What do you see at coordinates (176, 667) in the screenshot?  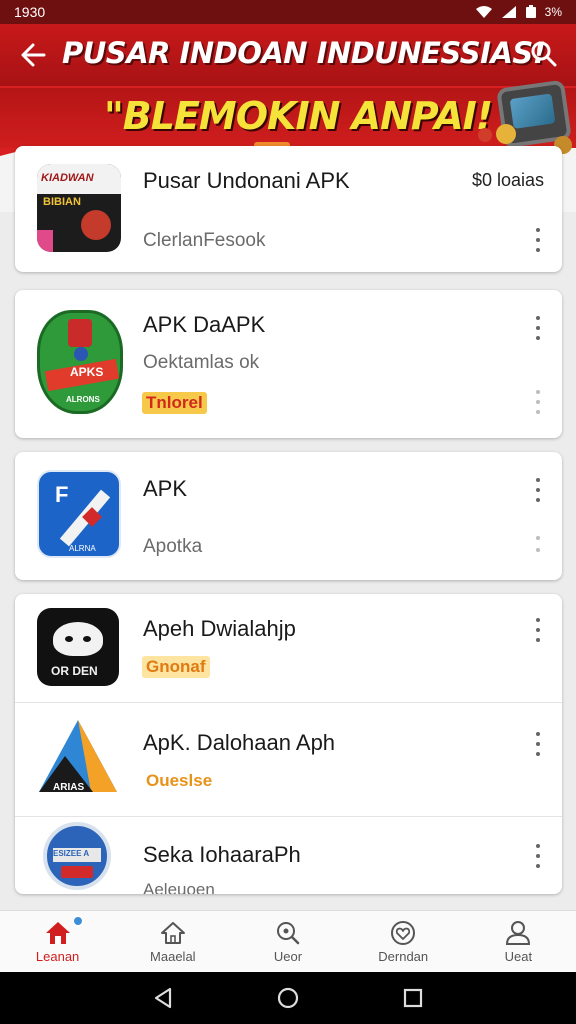 I see `app-badge: Gnonaf` at bounding box center [176, 667].